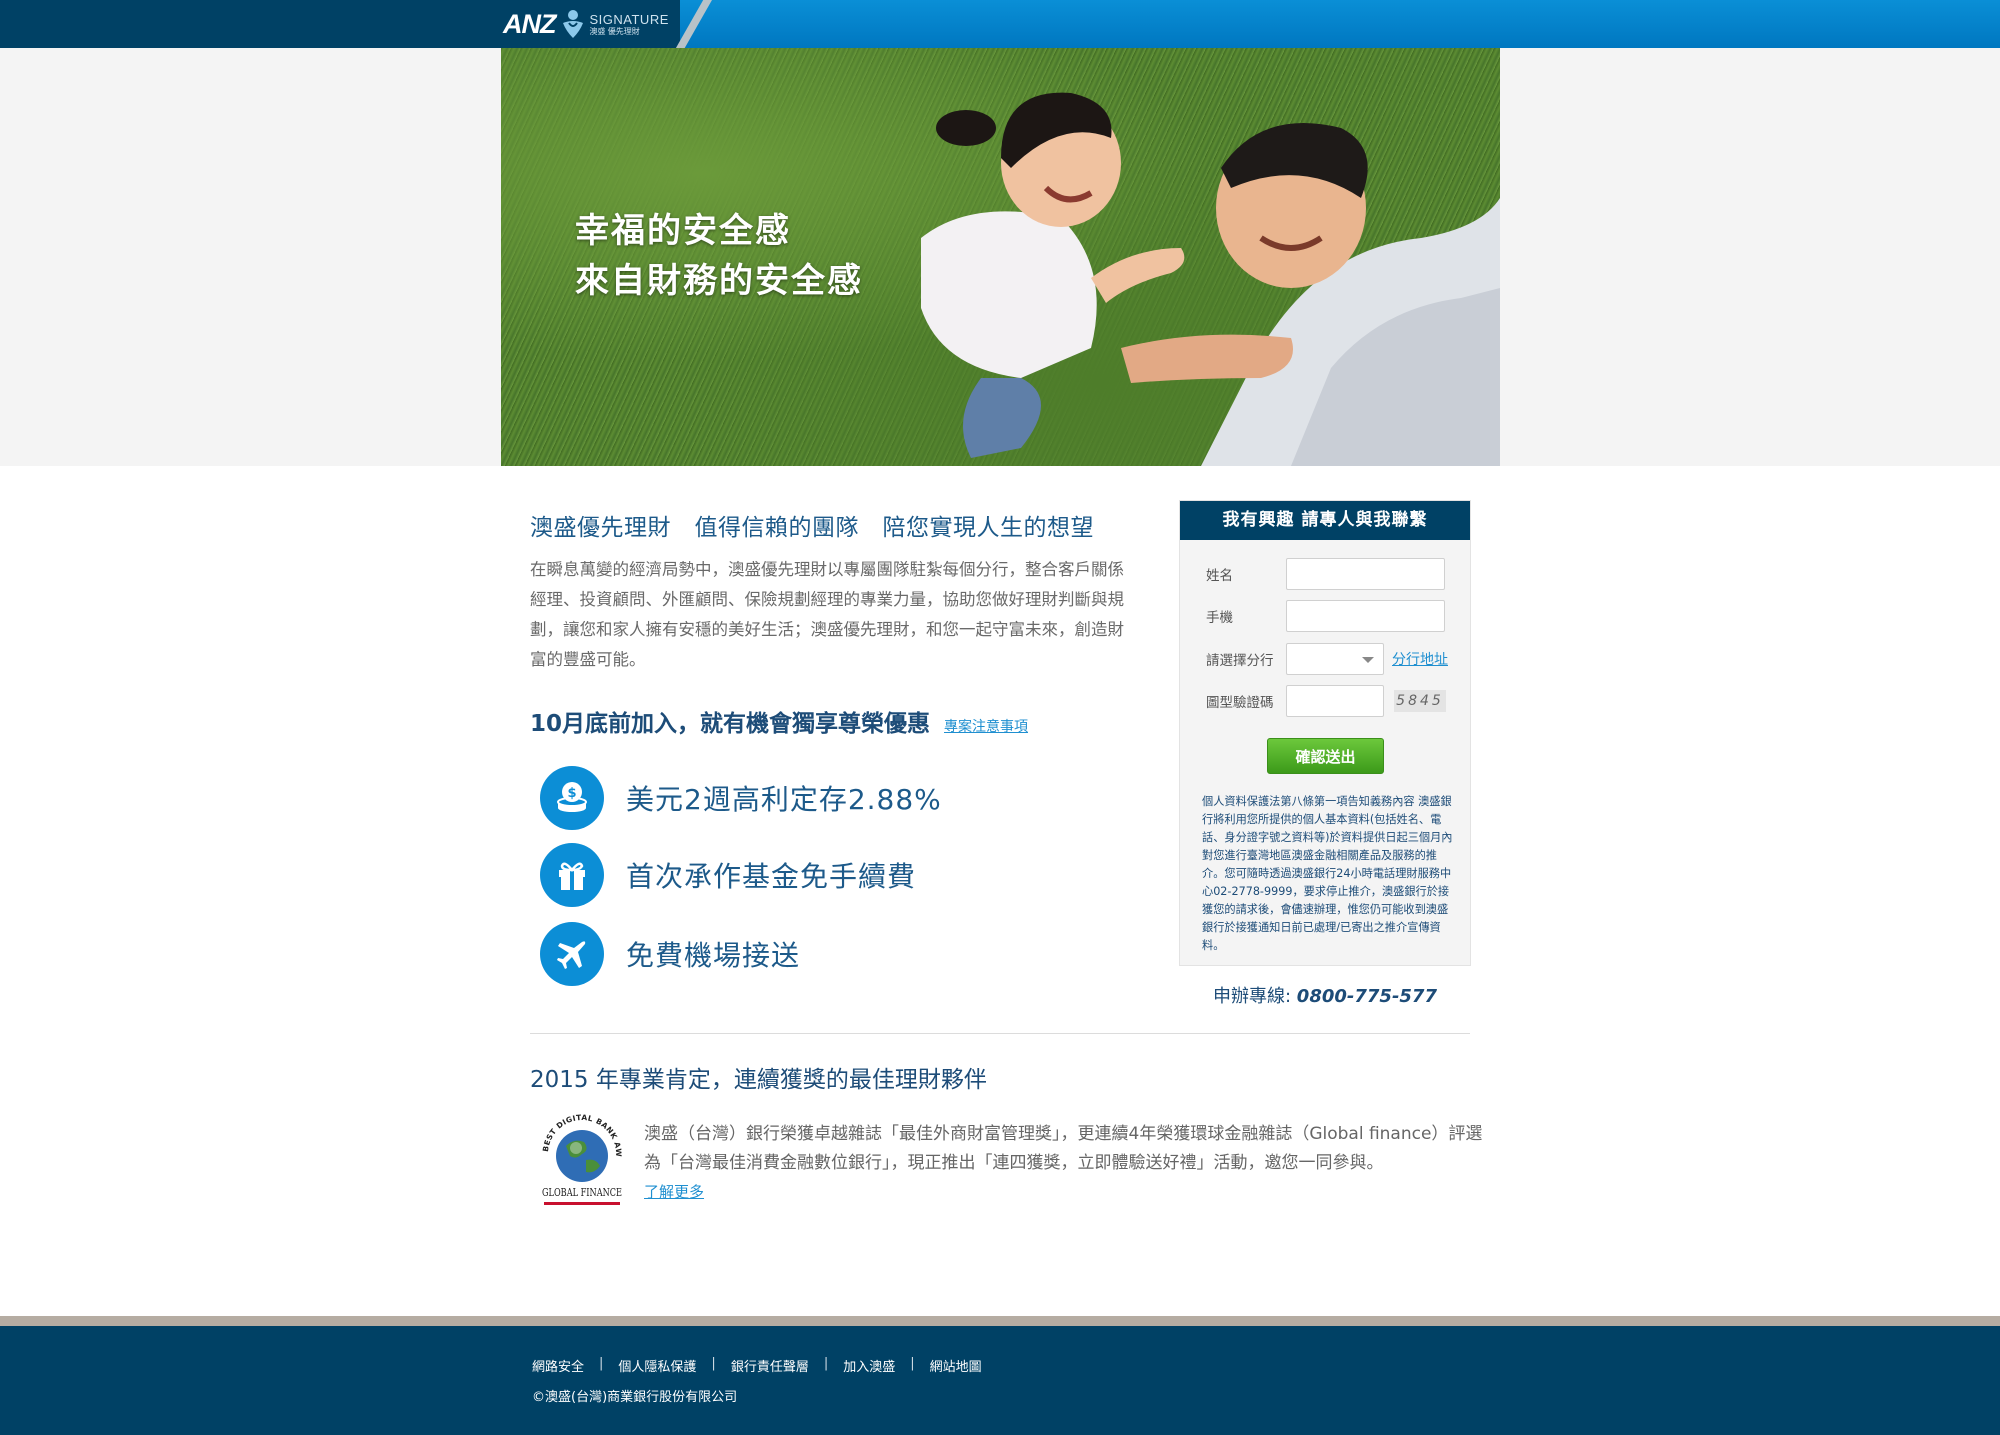  I want to click on branch-select, so click(1335, 659).